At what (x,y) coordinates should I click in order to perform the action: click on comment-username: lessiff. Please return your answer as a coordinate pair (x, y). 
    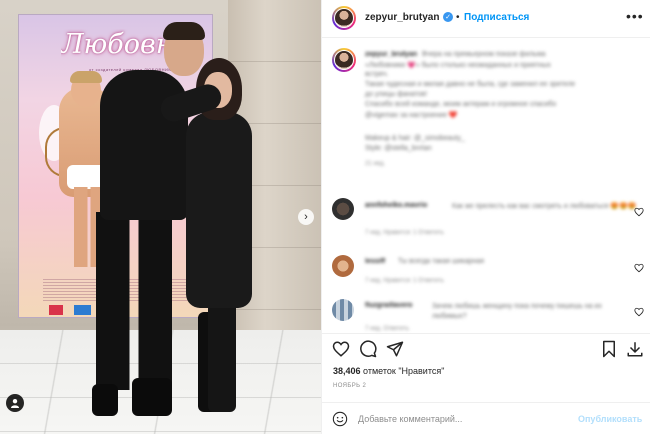
    Looking at the image, I should click on (375, 261).